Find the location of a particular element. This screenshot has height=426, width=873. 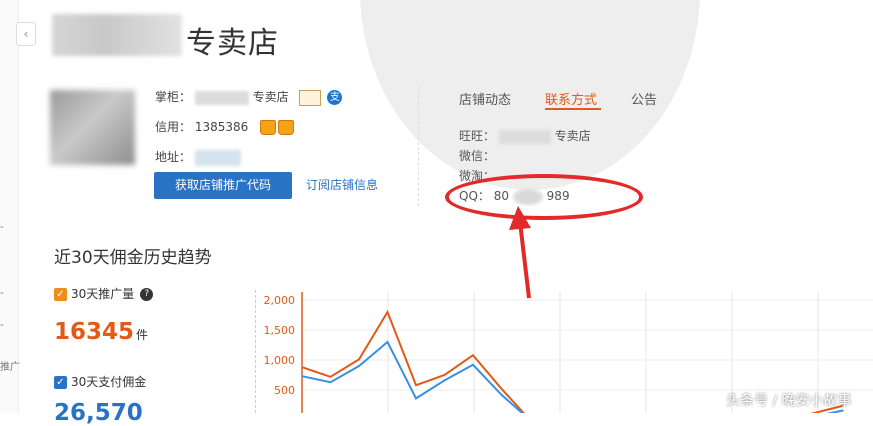

y-tick-label: 500 is located at coordinates (284, 390).